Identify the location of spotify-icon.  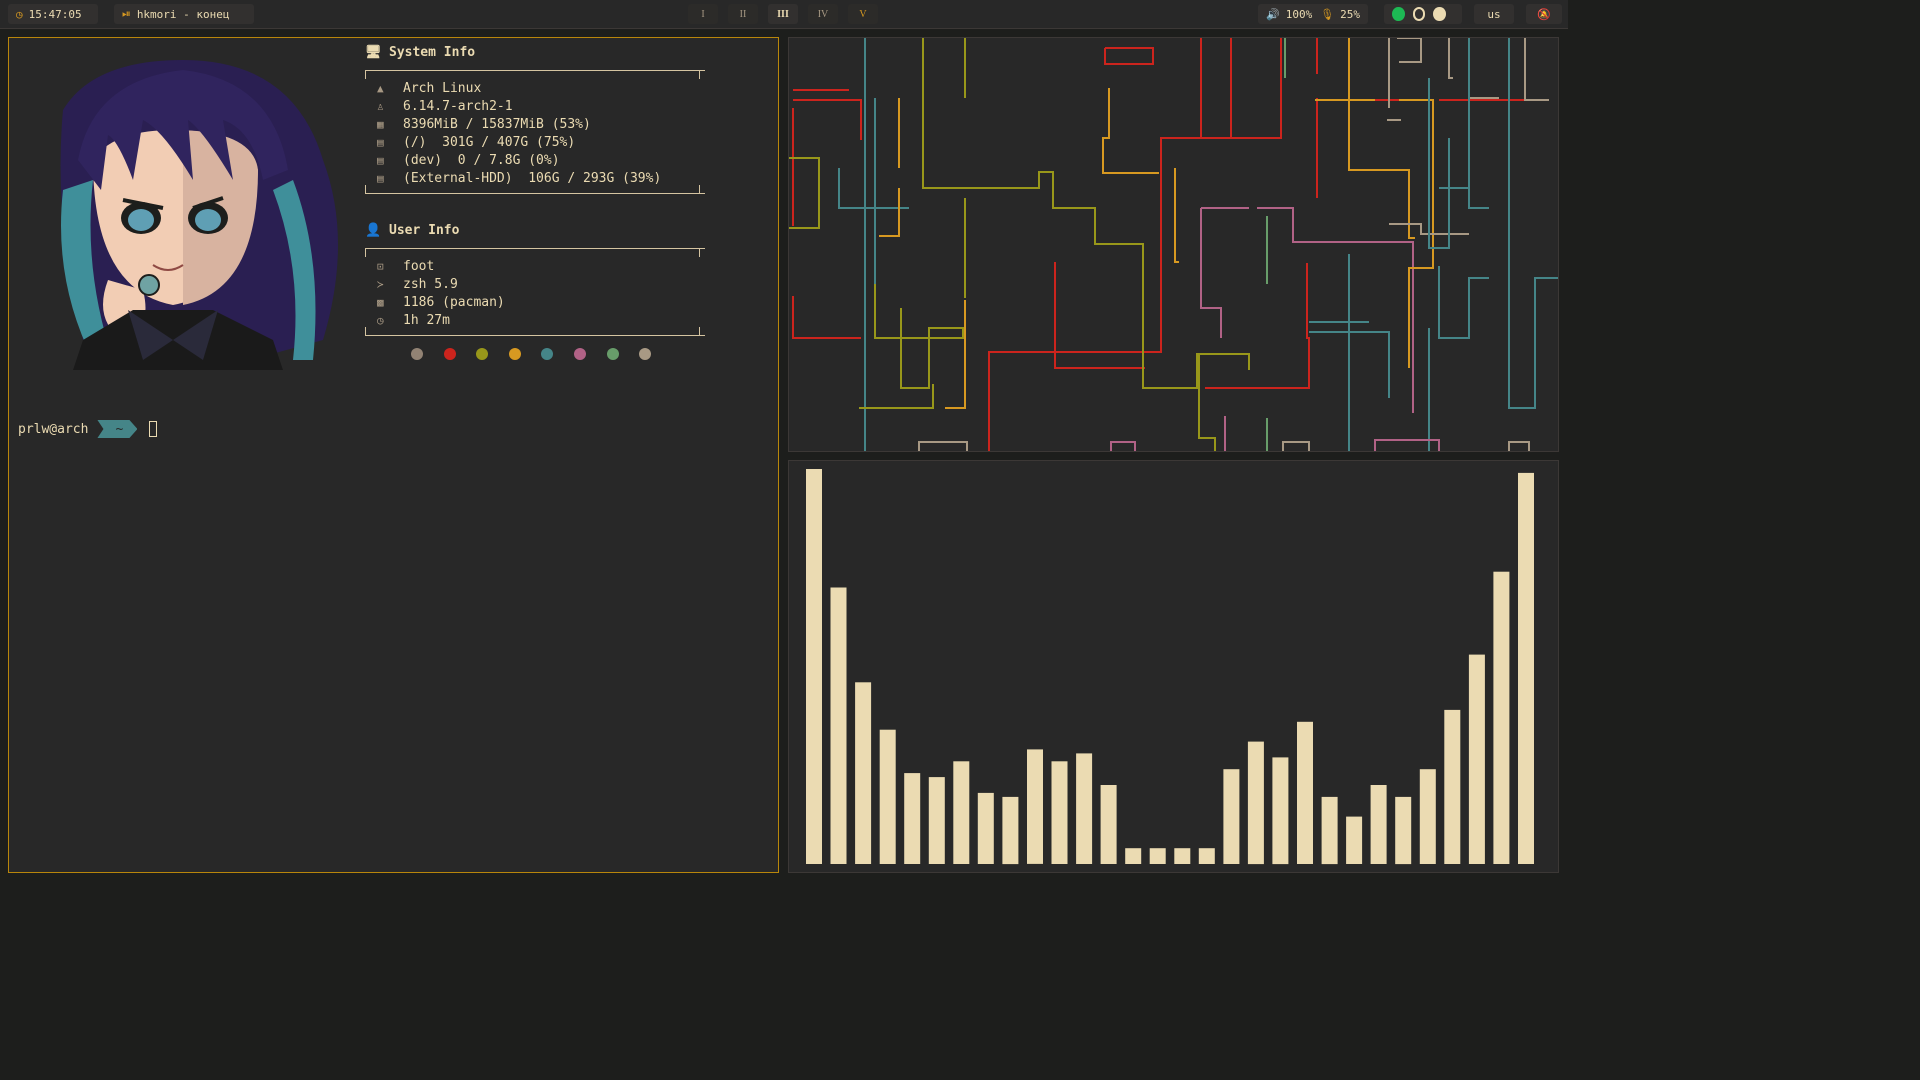
(1398, 14).